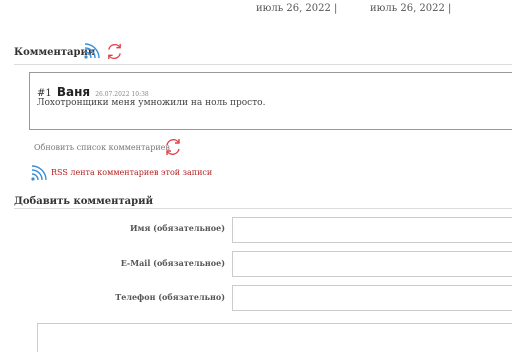  I want to click on name-field, so click(372, 230).